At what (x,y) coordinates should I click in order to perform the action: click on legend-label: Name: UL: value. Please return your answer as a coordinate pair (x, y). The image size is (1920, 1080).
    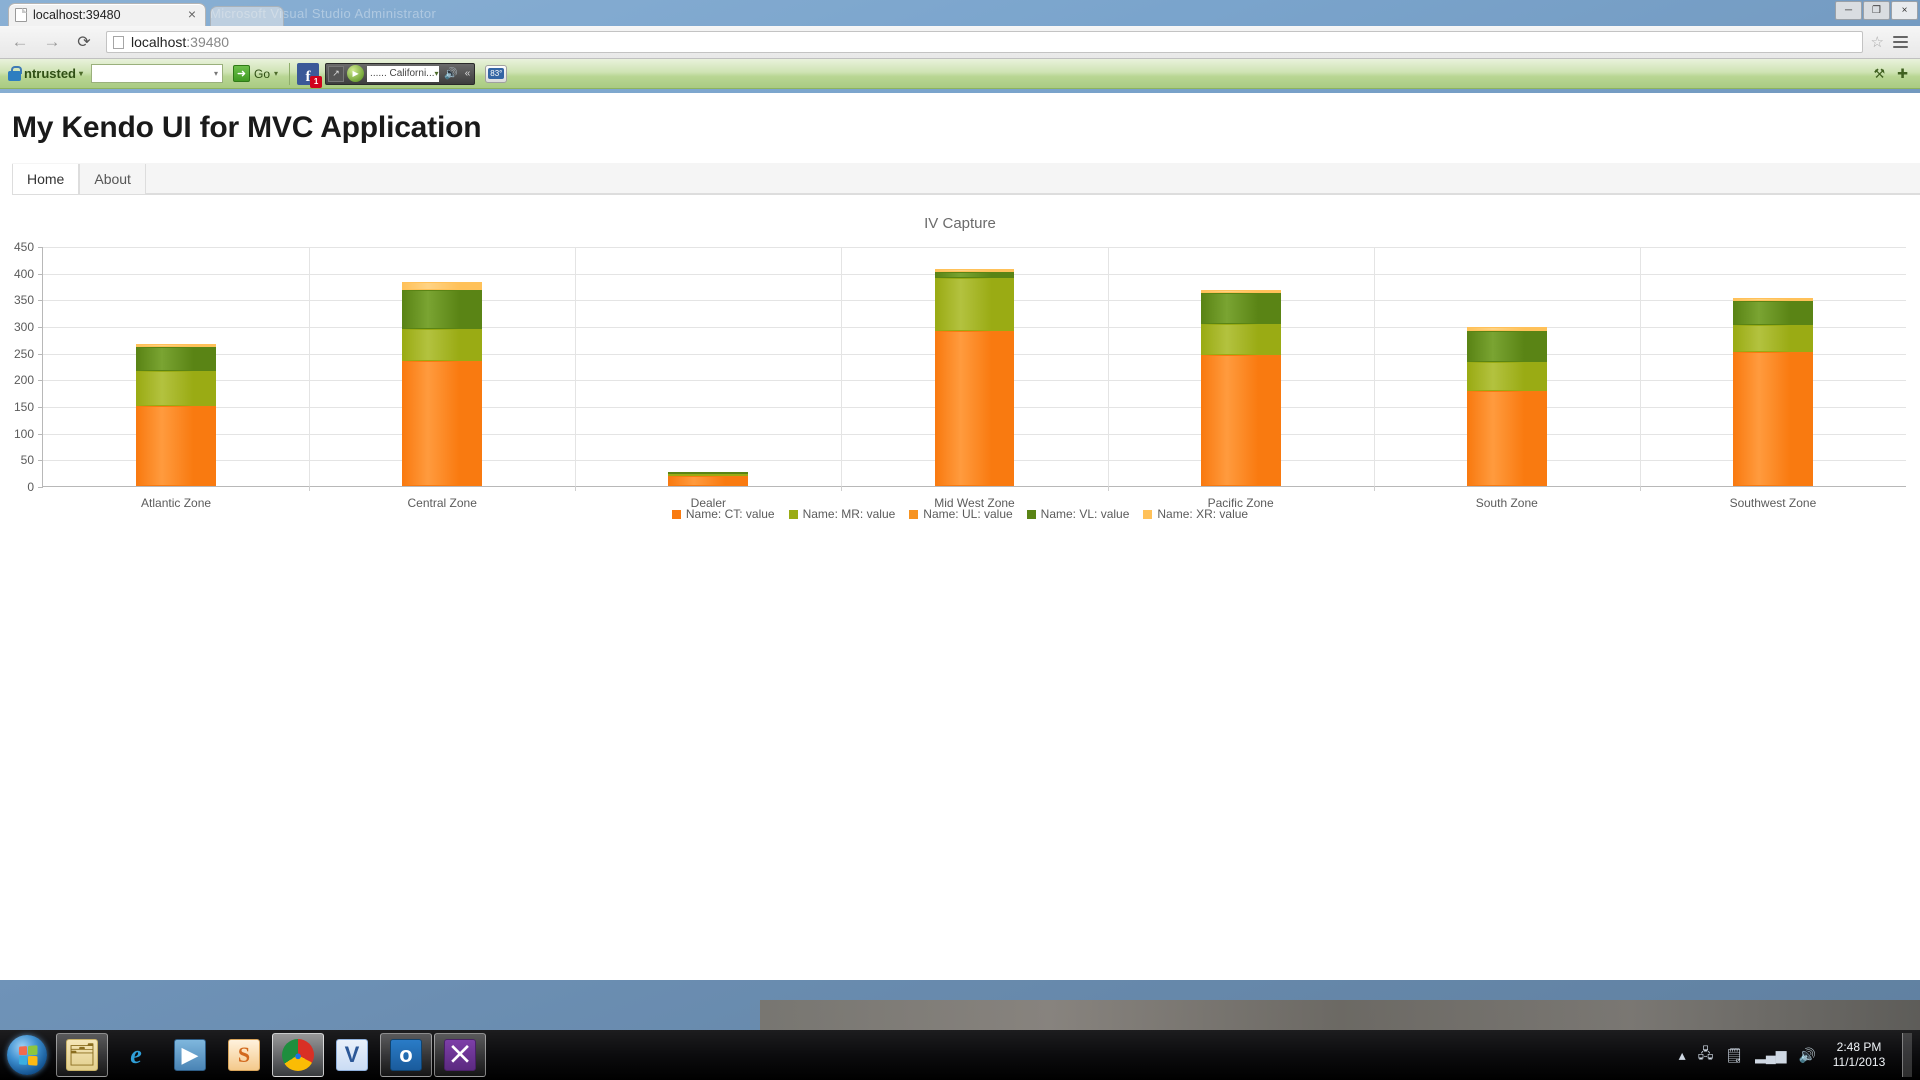
    Looking at the image, I should click on (968, 514).